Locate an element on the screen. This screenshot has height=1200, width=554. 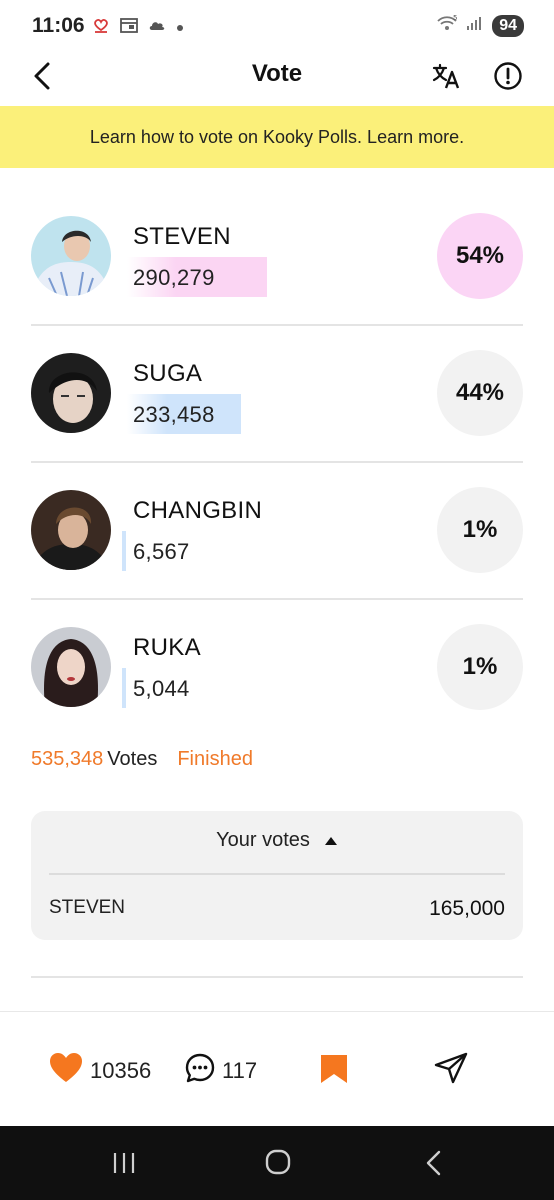
like-button: 10356 is located at coordinates (99, 1070).